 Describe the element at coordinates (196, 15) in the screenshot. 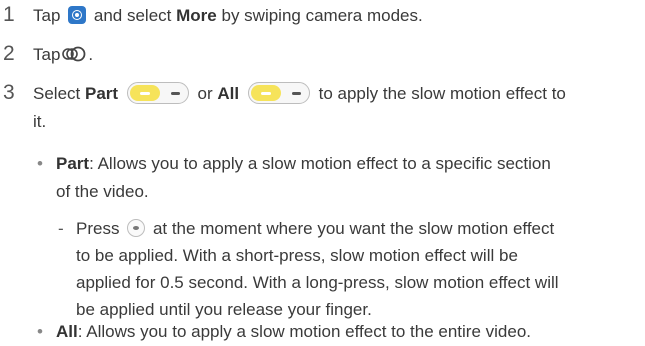

I see `step-1-more: More` at that location.